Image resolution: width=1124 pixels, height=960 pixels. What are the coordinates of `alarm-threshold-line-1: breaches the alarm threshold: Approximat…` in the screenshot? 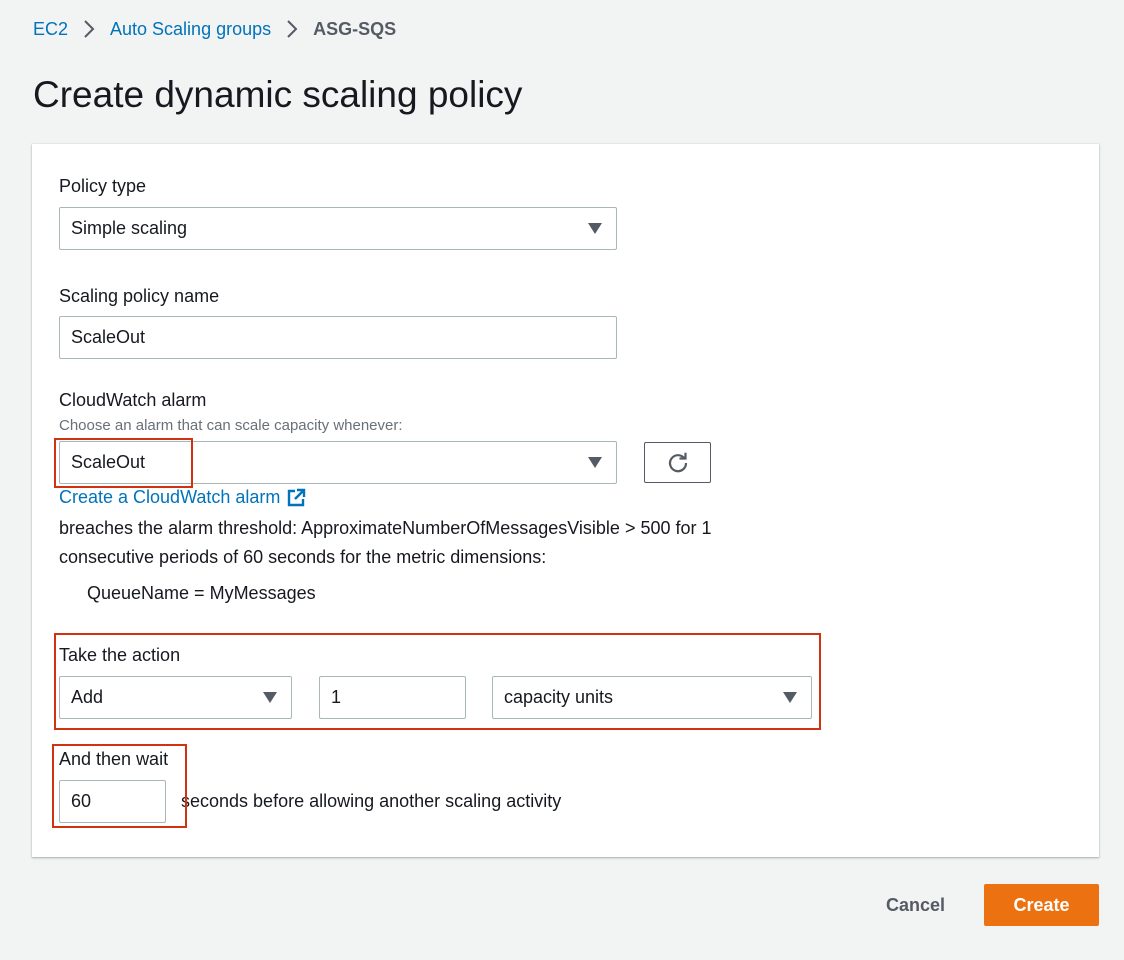 It's located at (385, 528).